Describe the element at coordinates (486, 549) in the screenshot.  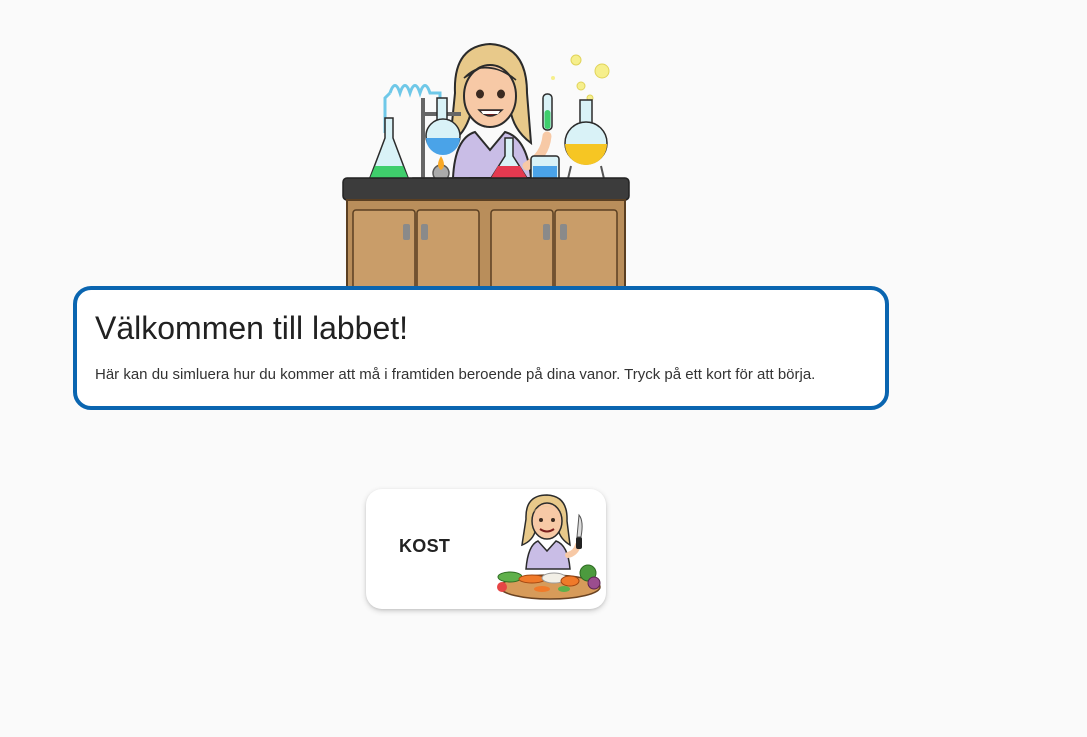
I see `kost-card: KOST` at that location.